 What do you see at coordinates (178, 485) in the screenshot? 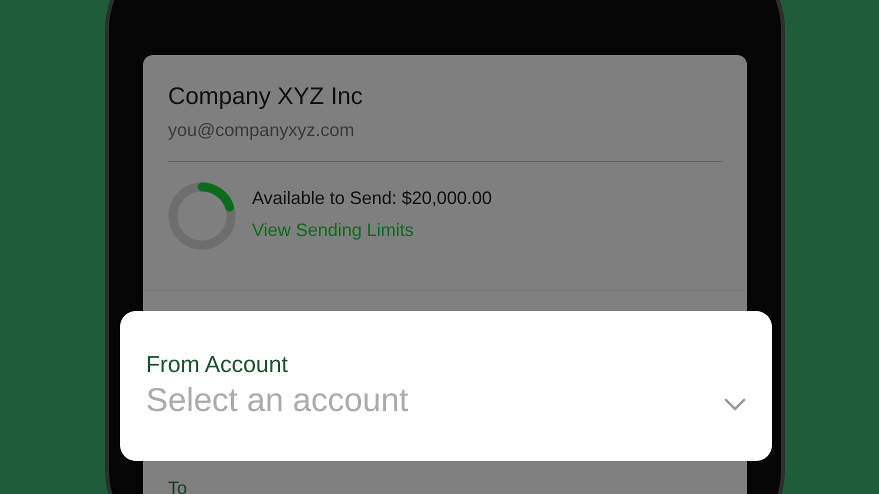
I see `to-label: To` at bounding box center [178, 485].